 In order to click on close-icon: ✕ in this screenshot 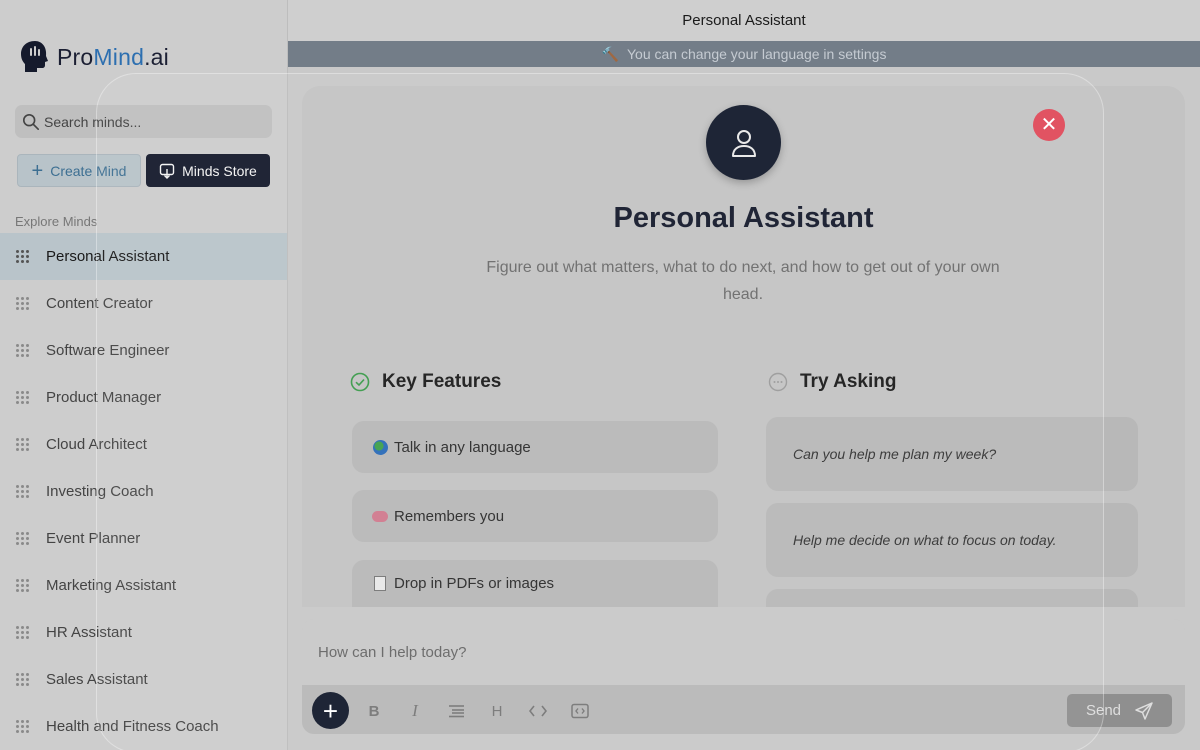, I will do `click(1049, 125)`.